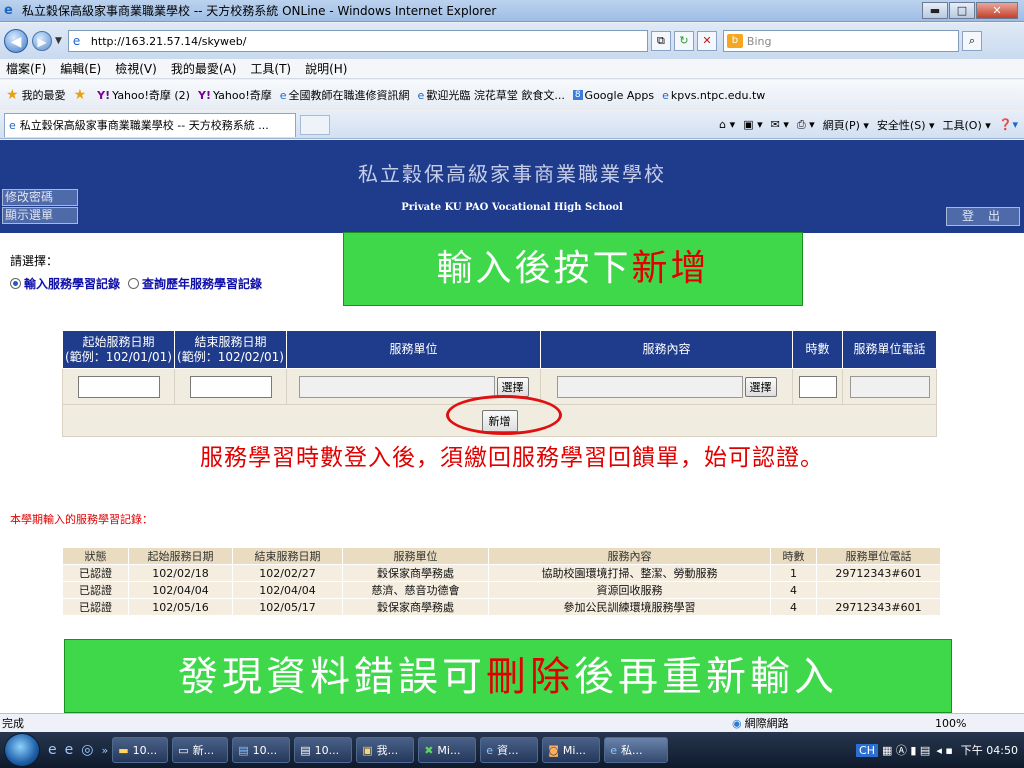 Image resolution: width=1024 pixels, height=768 pixels. I want to click on quicklaunch-browser-icon: e, so click(69, 750).